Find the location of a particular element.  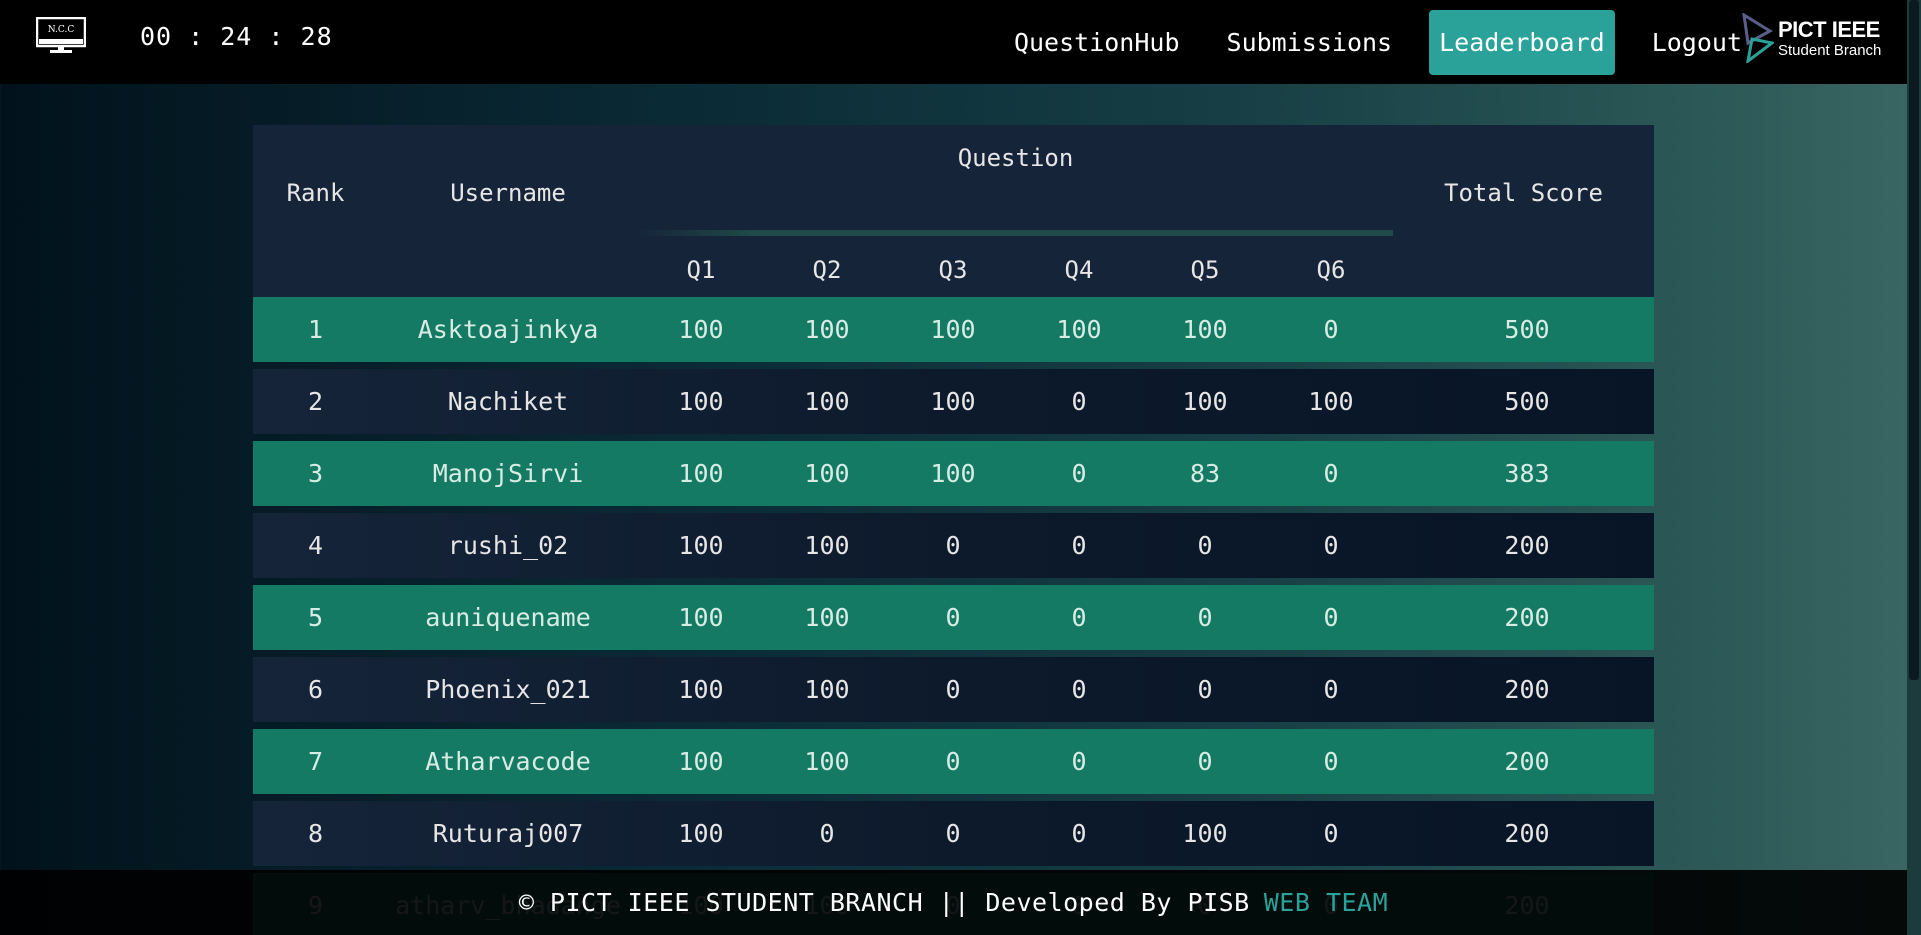

footer-web-team-link: WEB TEAM is located at coordinates (1326, 902).